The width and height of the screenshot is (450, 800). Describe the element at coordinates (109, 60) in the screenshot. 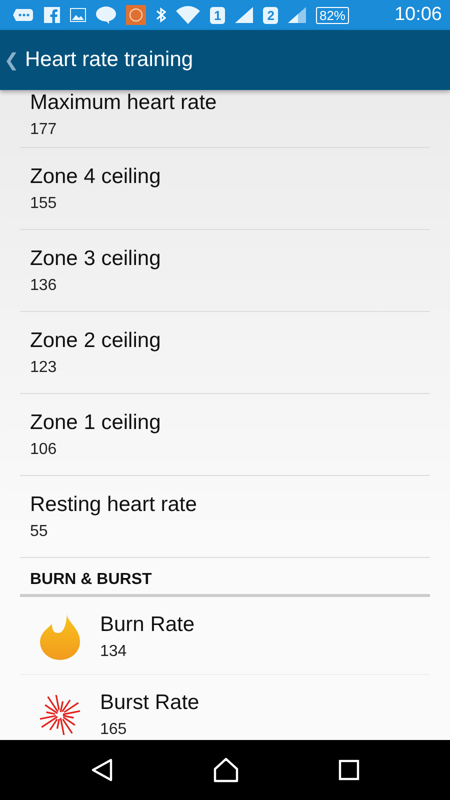

I see `screen-title: Heart rate training` at that location.